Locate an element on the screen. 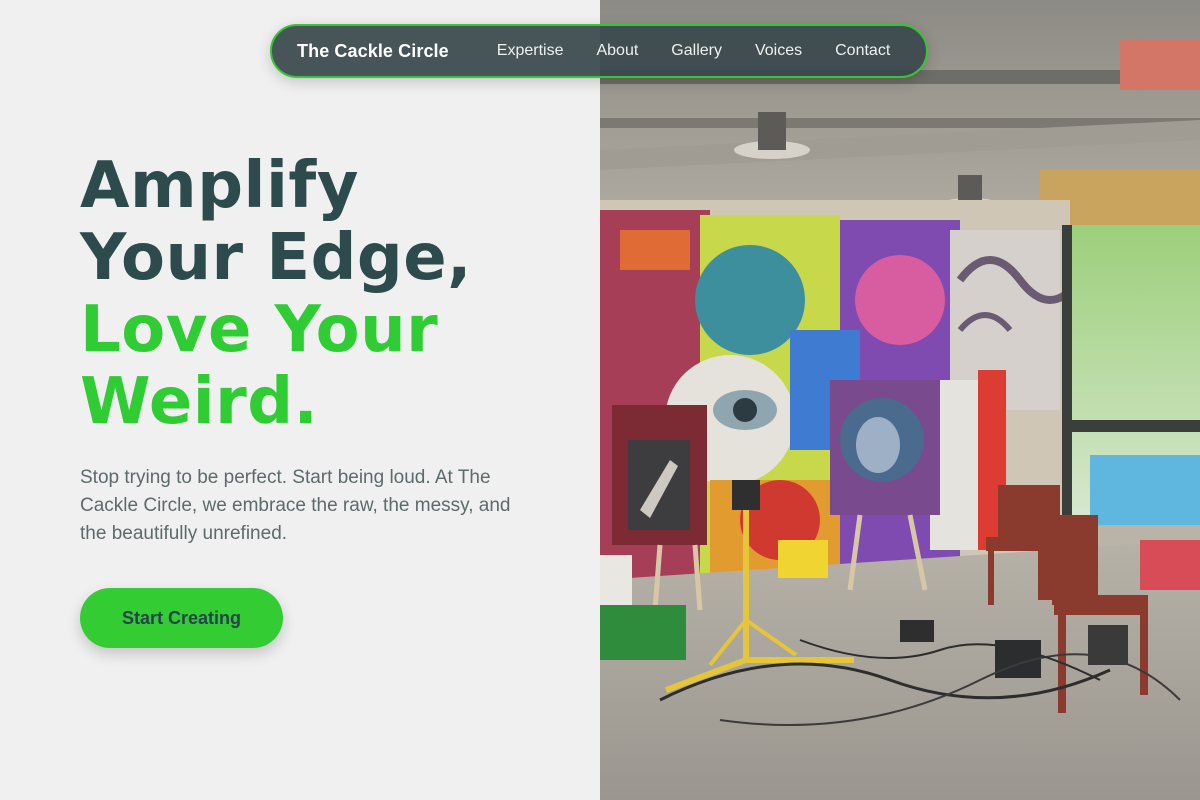 This screenshot has width=1200, height=800. hero-title-line-4: Weird. is located at coordinates (199, 402).